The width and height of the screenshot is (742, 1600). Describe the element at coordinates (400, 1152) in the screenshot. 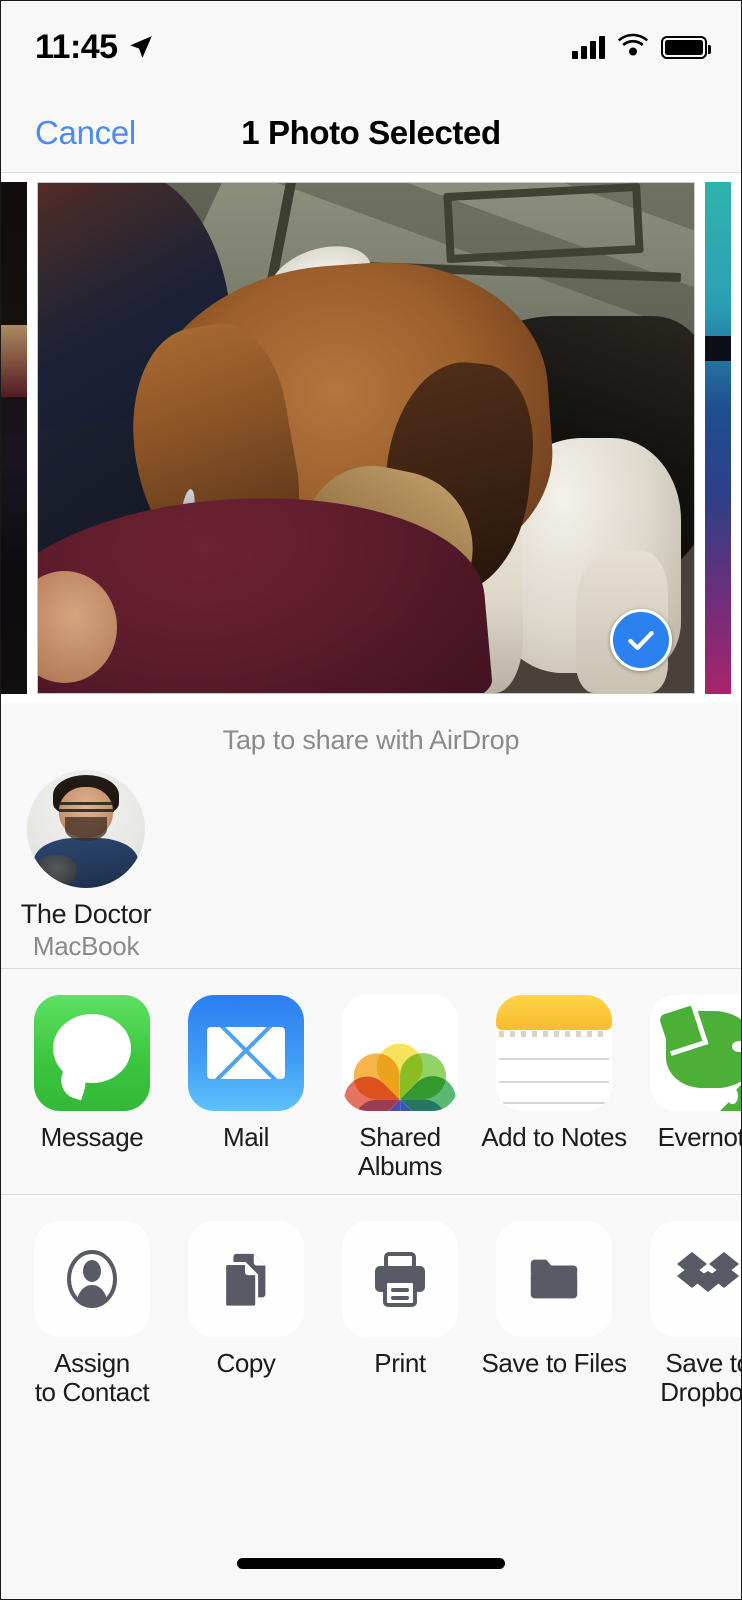

I see `share-target-label: Shared Albums` at that location.